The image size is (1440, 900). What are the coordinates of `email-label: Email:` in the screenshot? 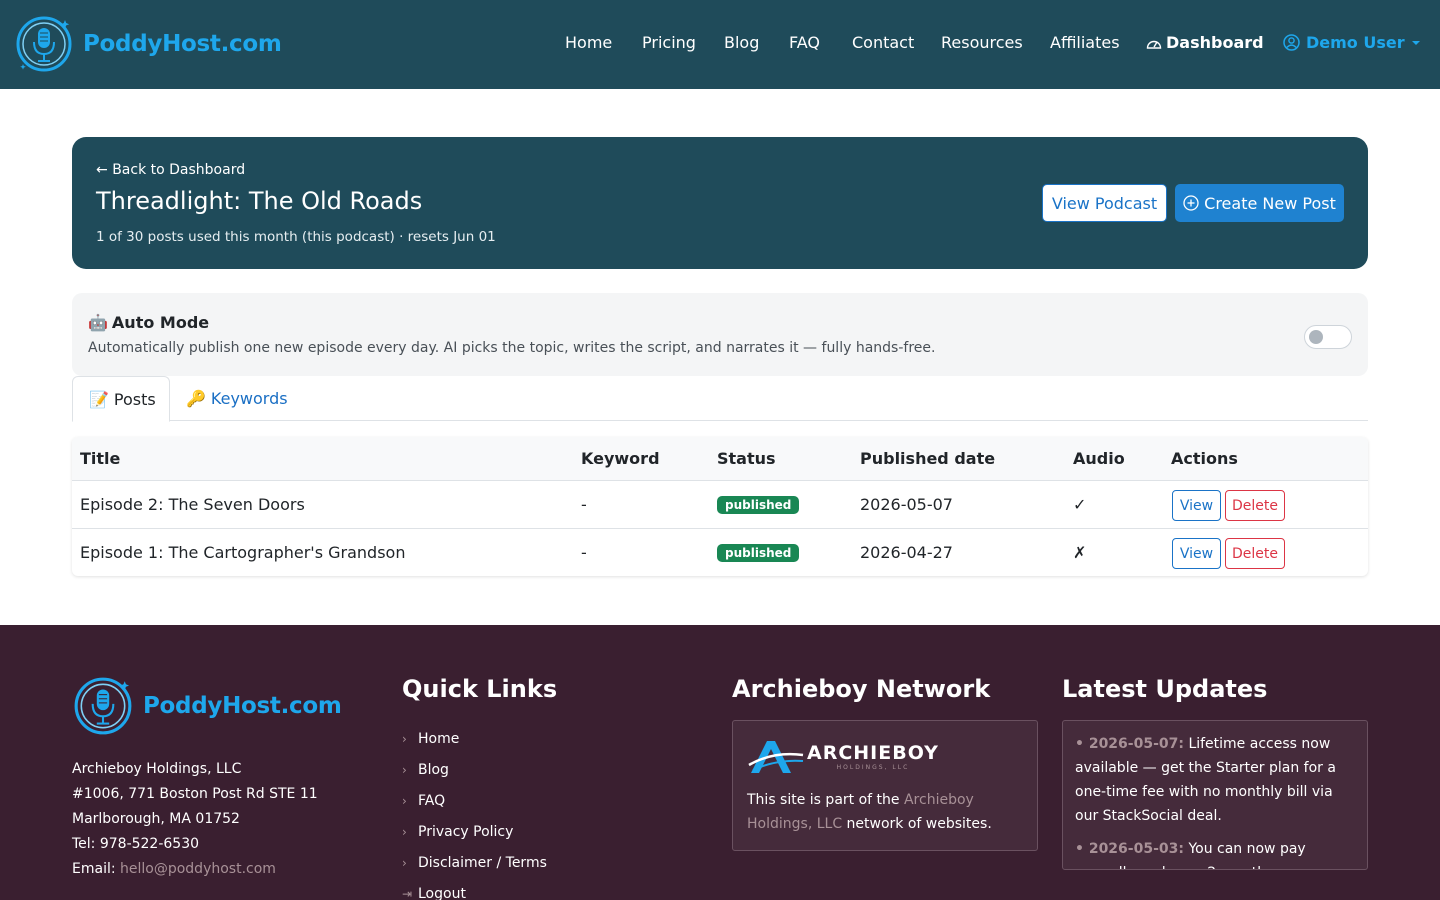 It's located at (94, 869).